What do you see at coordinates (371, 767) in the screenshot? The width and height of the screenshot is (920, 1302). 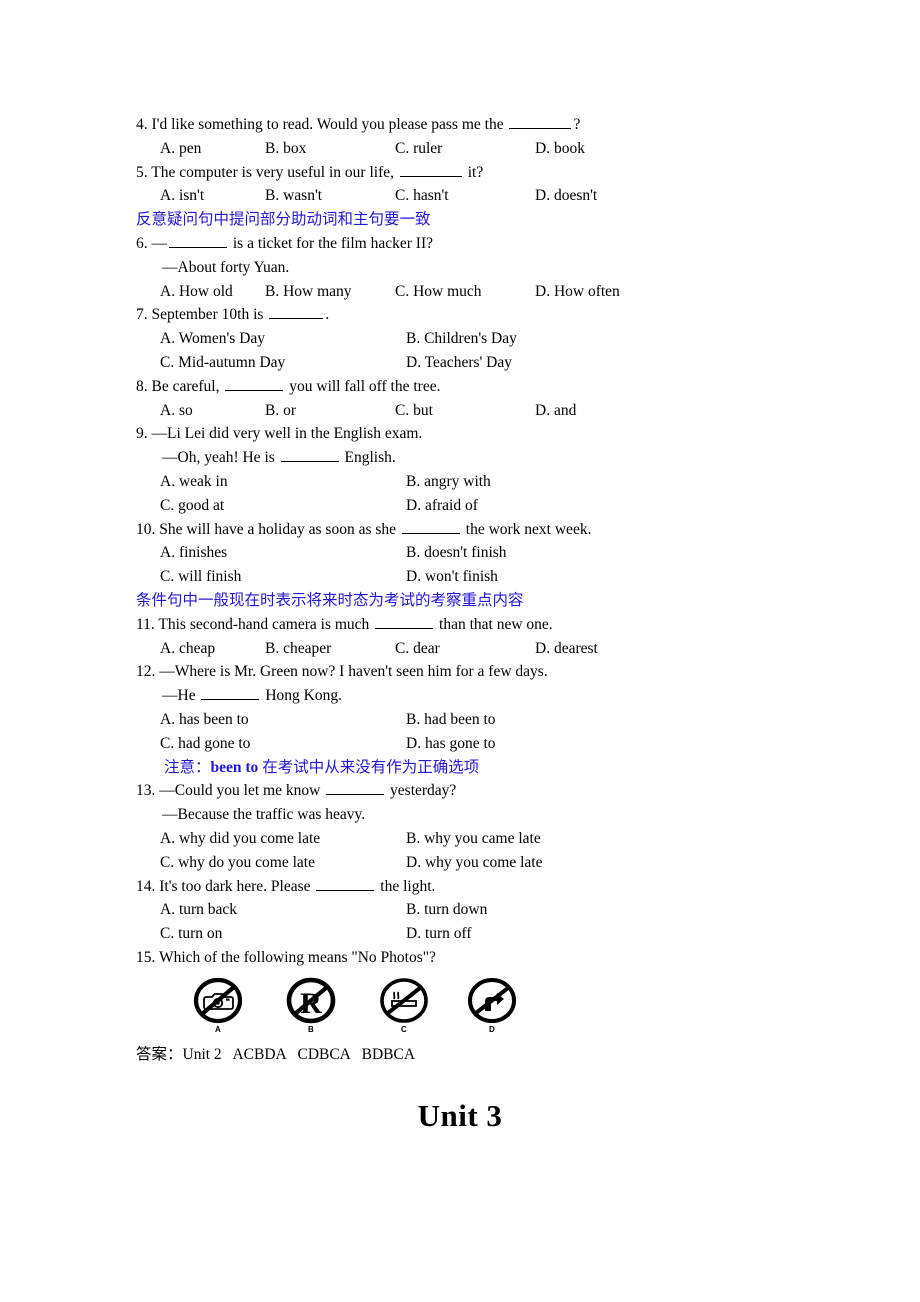 I see `note-suffix: 在考试中从来没有作为正确选项` at bounding box center [371, 767].